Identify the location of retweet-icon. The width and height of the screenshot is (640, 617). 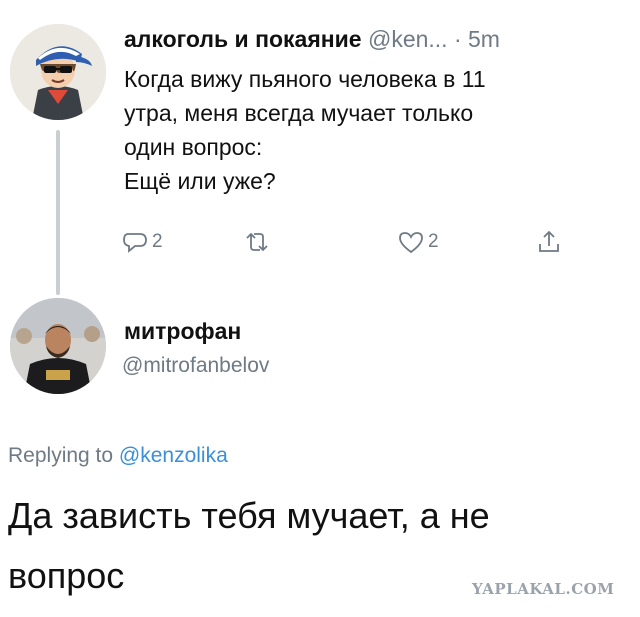
(257, 242).